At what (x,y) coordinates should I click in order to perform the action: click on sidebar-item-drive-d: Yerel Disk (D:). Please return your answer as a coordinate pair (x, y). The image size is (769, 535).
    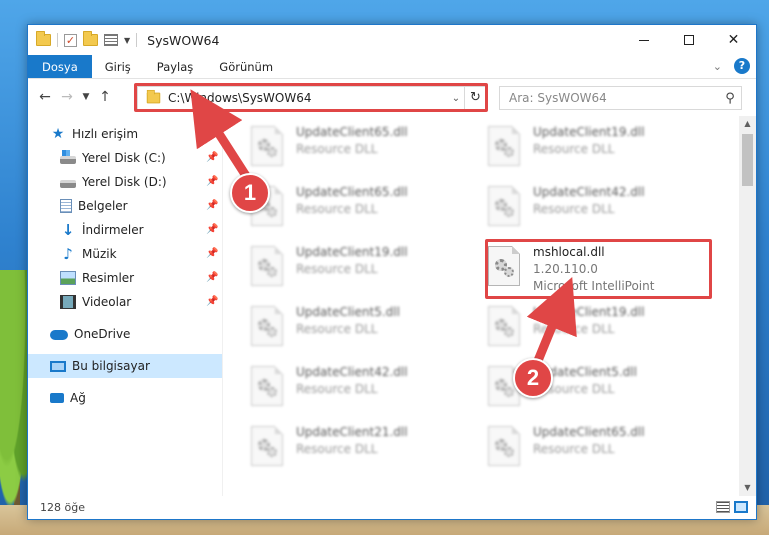
    Looking at the image, I should click on (141, 182).